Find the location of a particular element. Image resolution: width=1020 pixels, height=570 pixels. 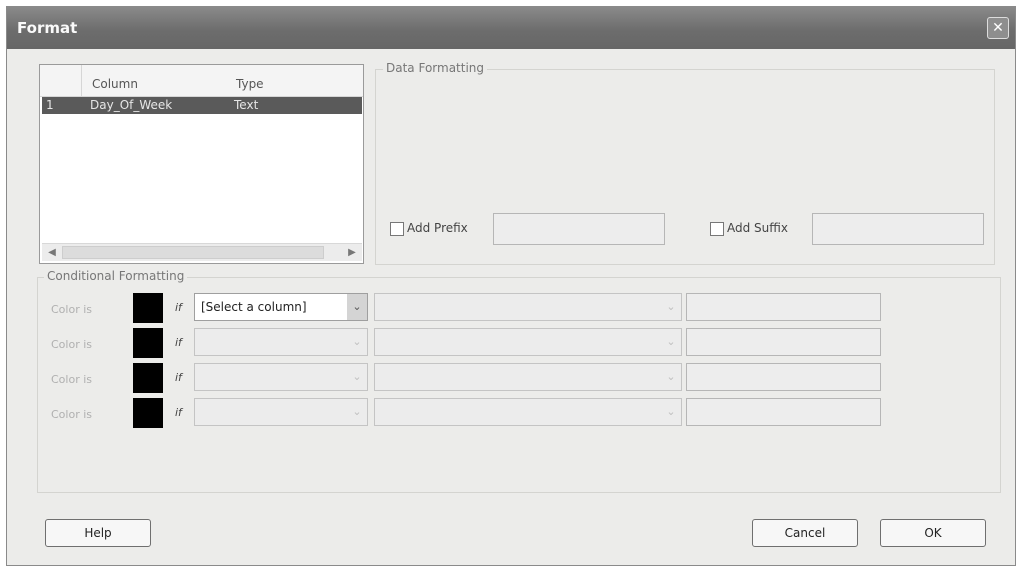

horizontal-scrollbar: ◀ ▶ is located at coordinates (202, 252).